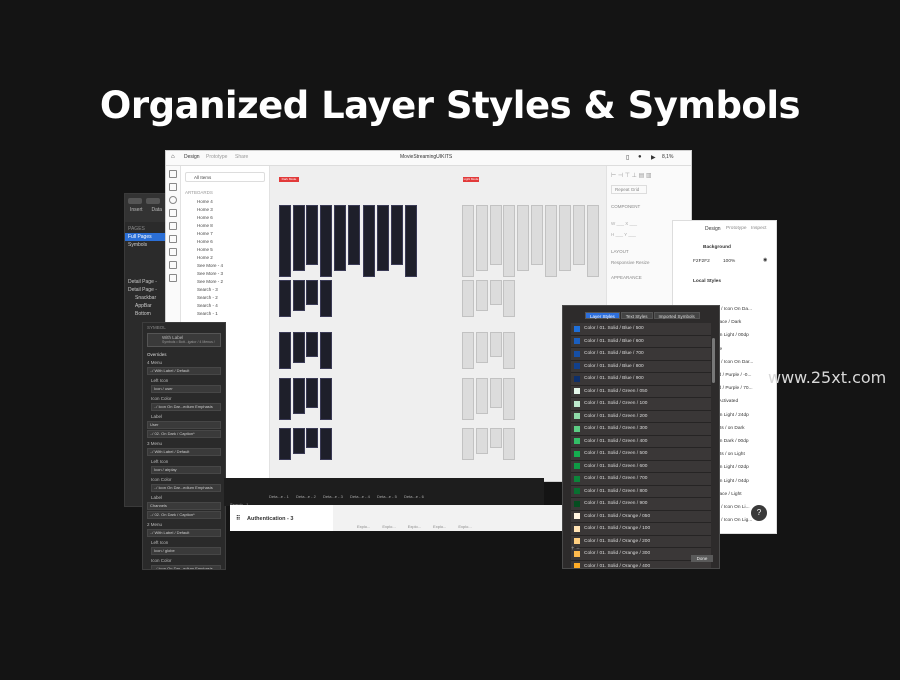  I want to click on eye-icon: ◉, so click(765, 260).